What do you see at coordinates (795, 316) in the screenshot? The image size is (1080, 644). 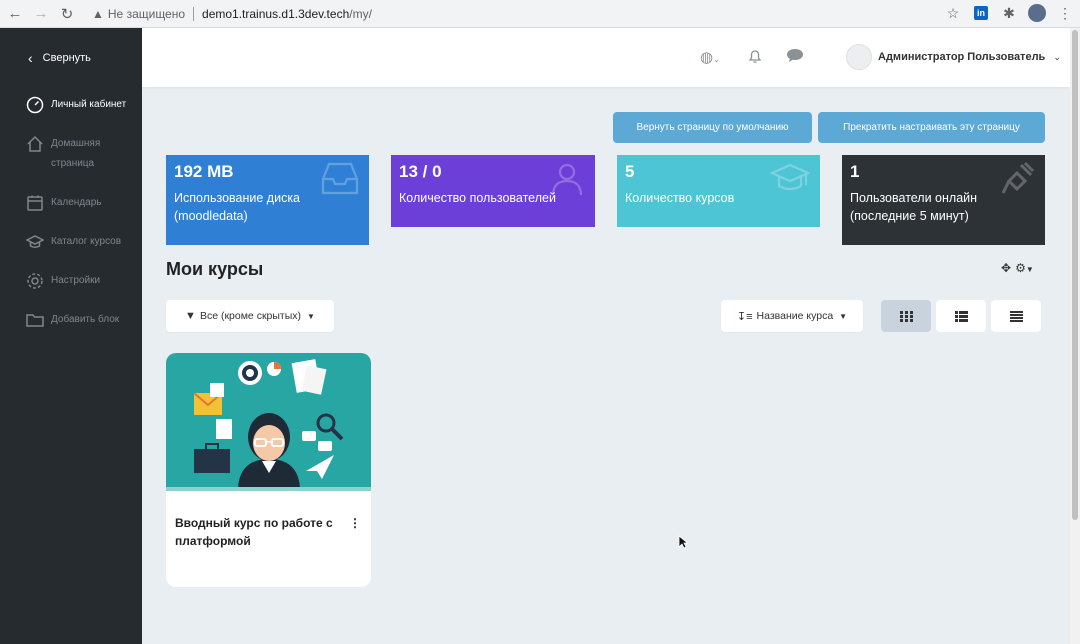 I see `sort-label: Название курса` at bounding box center [795, 316].